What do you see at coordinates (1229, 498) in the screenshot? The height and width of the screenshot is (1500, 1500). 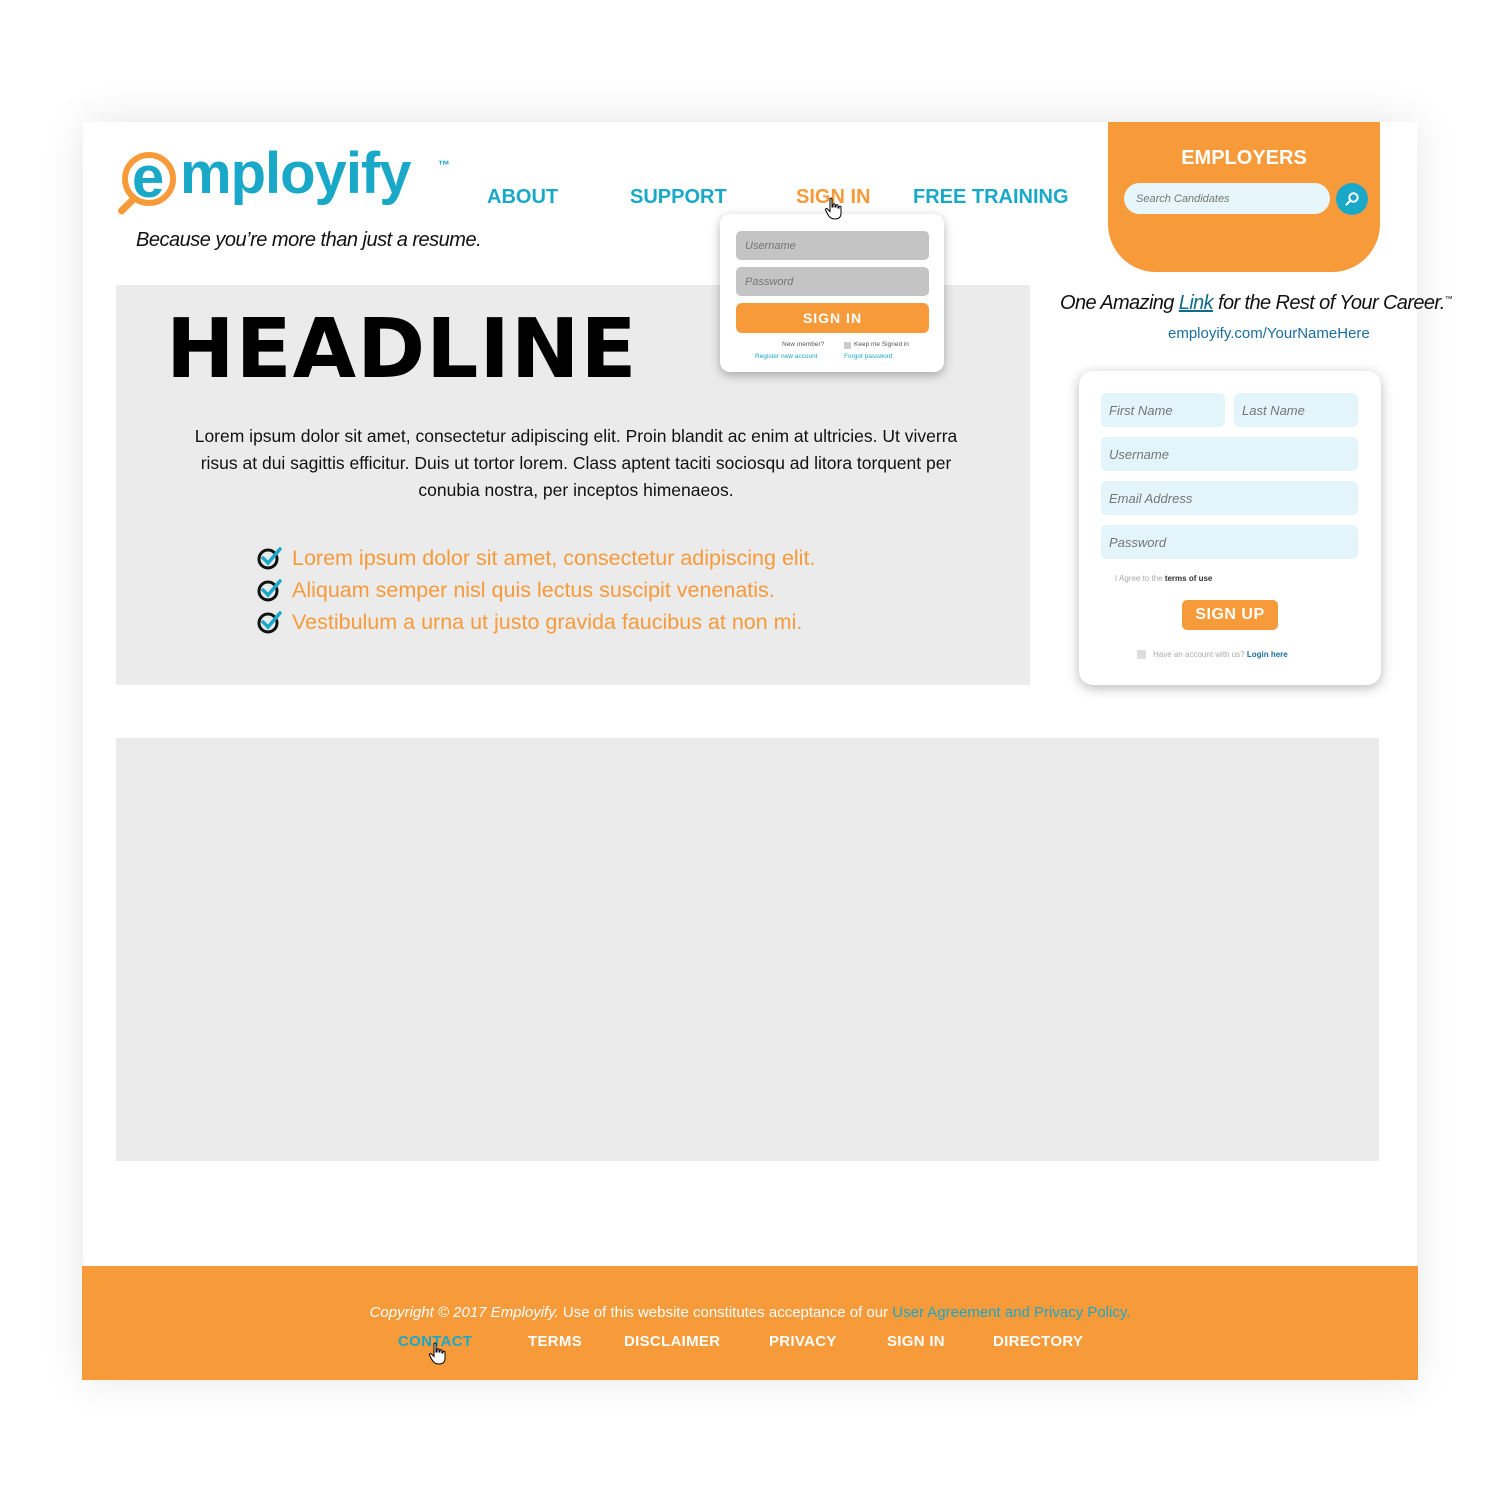 I see `email-input` at bounding box center [1229, 498].